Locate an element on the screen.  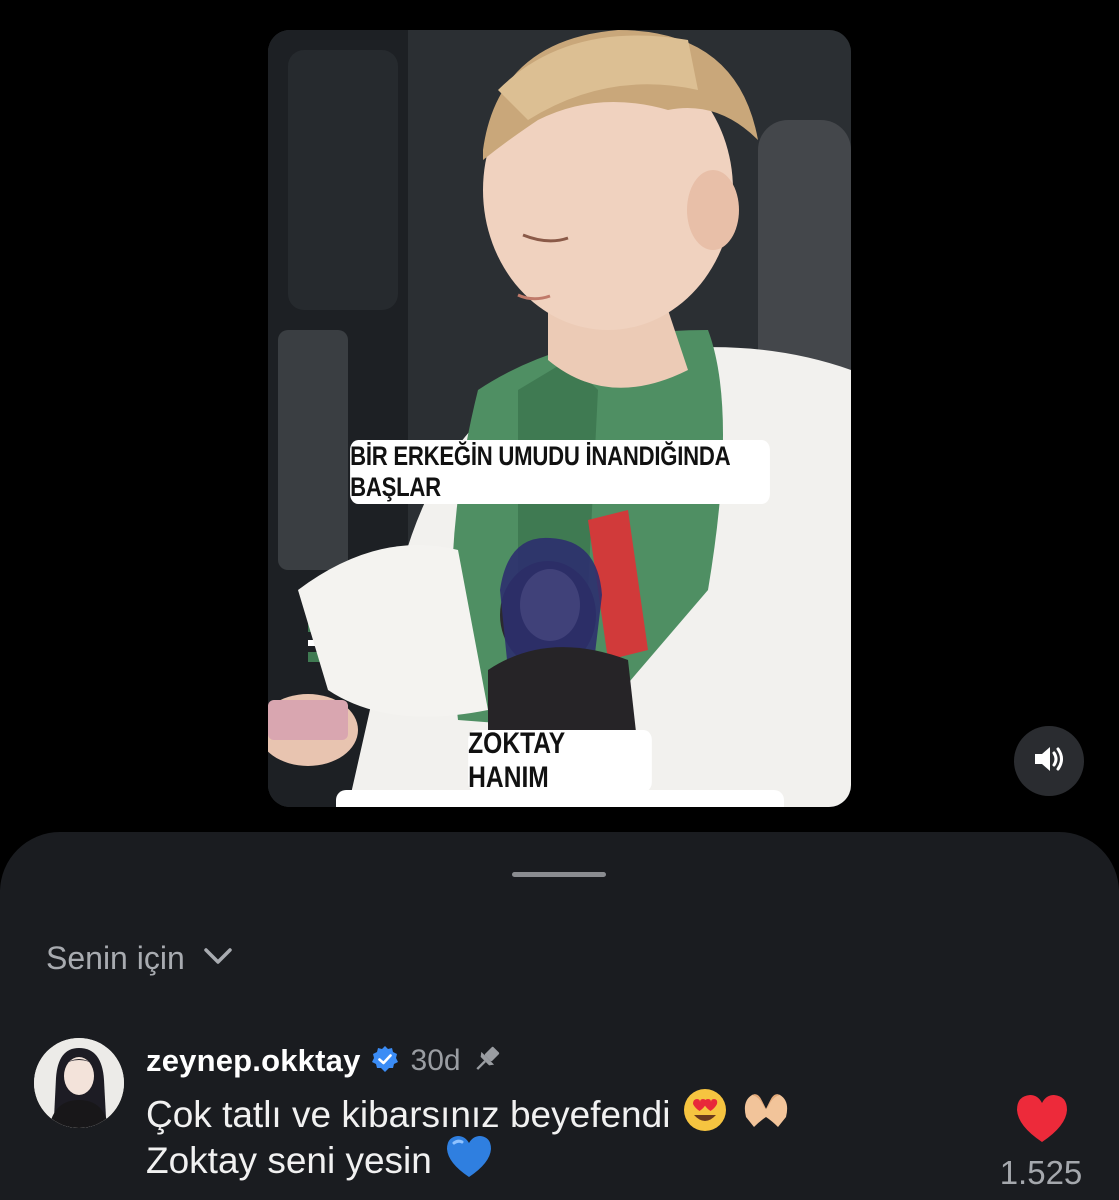
video-caption-partial is located at coordinates (560, 798).